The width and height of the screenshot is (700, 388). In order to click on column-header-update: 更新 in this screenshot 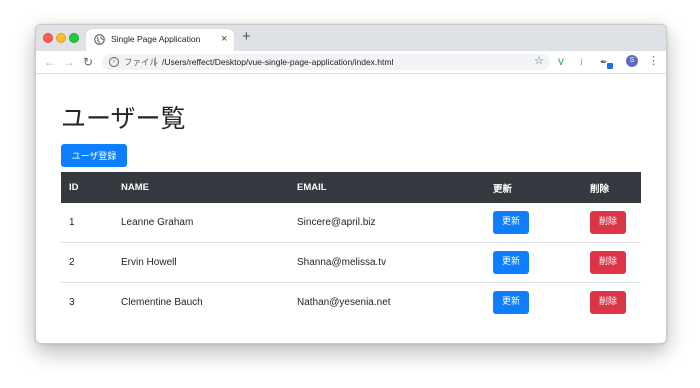, I will do `click(503, 189)`.